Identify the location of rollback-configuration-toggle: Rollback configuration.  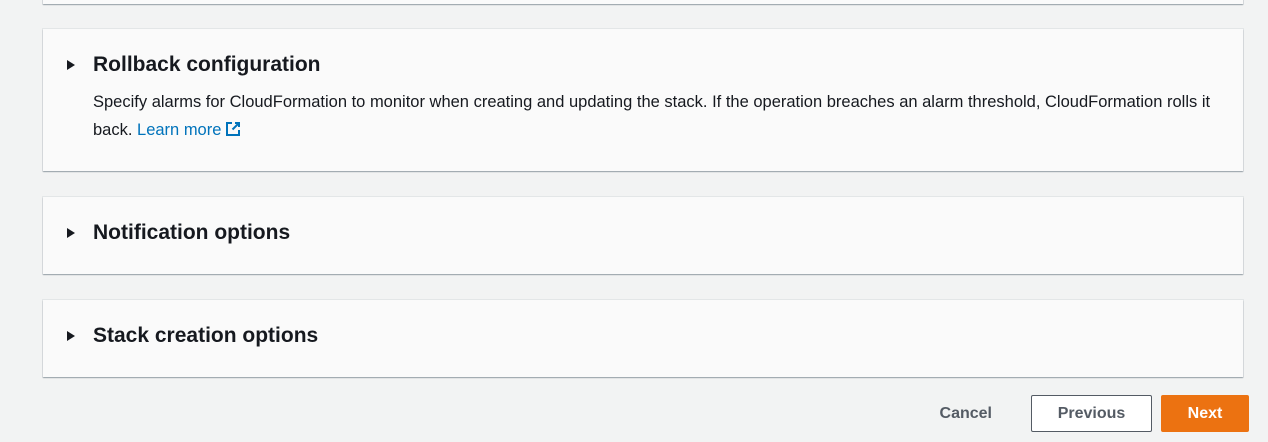
(194, 65).